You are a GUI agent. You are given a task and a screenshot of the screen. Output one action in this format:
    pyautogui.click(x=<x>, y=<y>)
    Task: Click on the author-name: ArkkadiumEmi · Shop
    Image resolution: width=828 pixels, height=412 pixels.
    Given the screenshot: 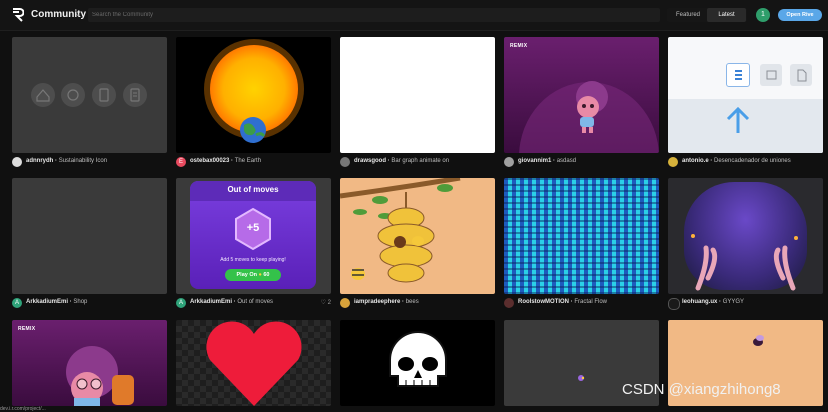 What is the action you would take?
    pyautogui.click(x=56, y=302)
    